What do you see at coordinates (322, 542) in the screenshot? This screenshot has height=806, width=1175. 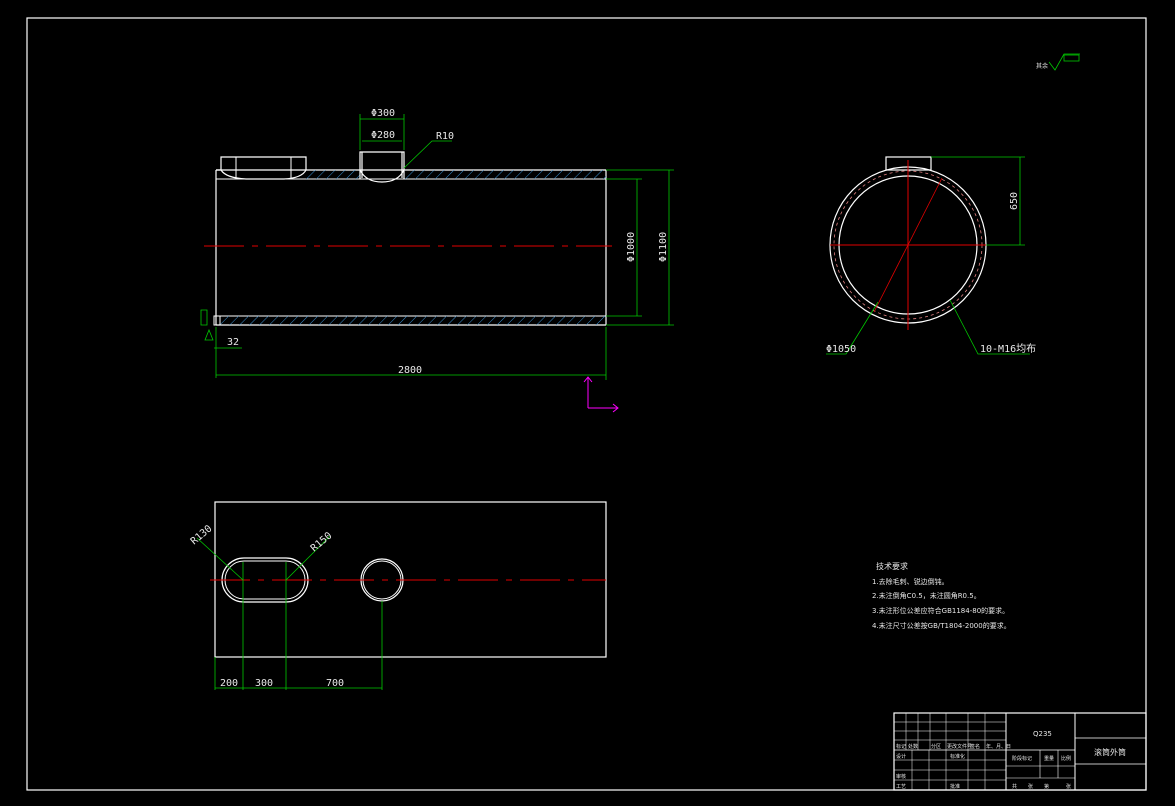 I see `dim-r150: R150` at bounding box center [322, 542].